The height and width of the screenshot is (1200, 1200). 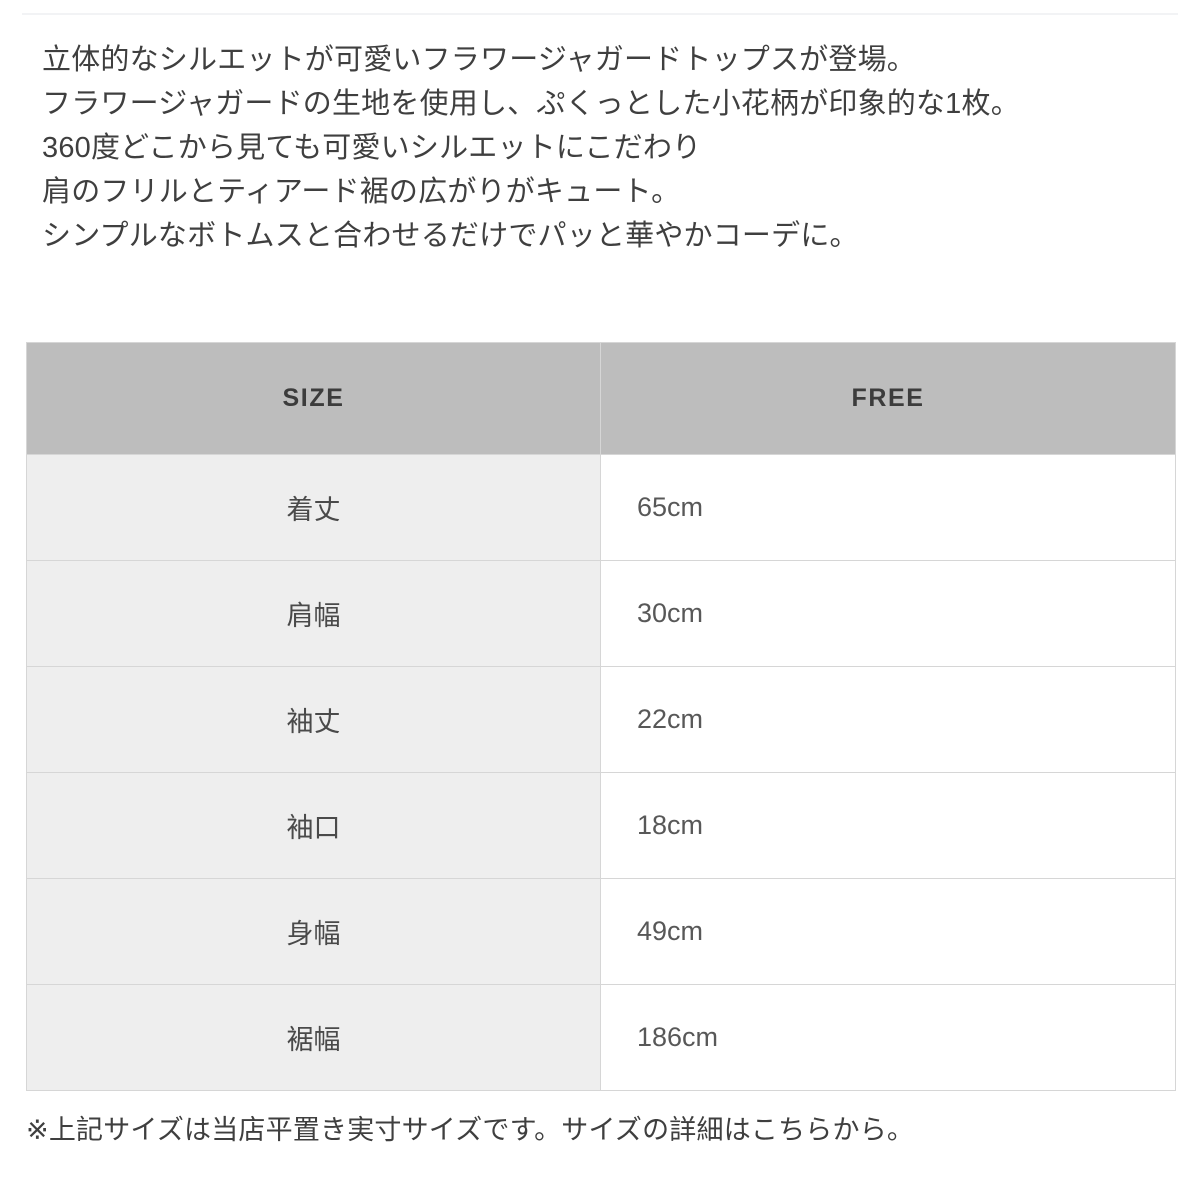 I want to click on top-divider, so click(x=600, y=14).